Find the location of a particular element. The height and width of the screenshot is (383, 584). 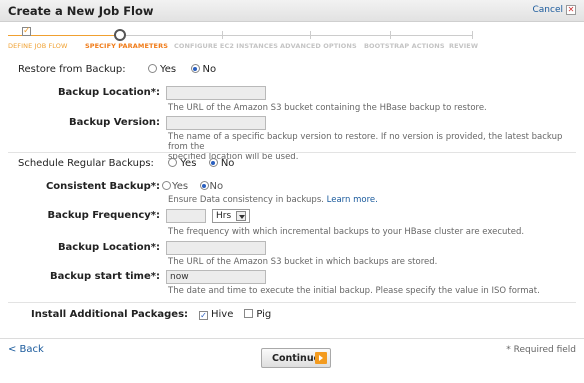

restore-yes-option: Yes is located at coordinates (161, 69).